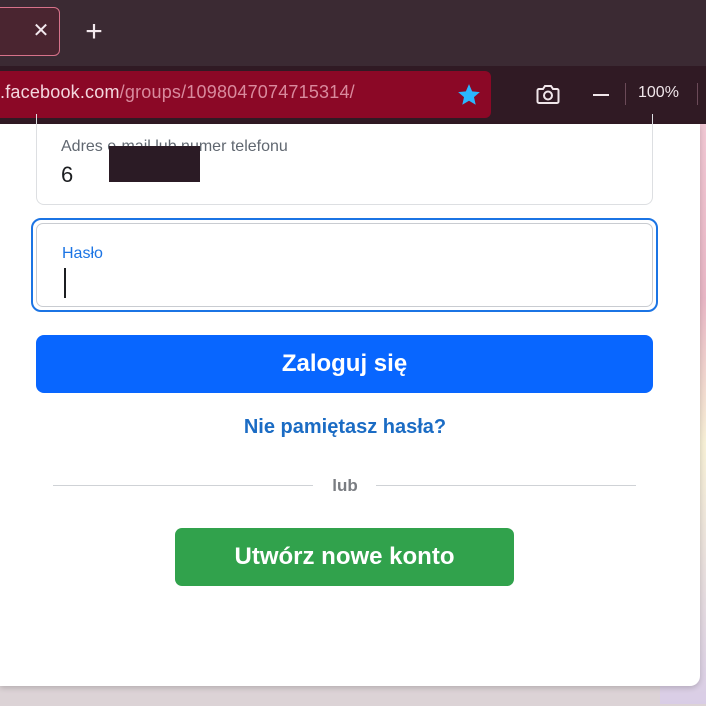 Image resolution: width=706 pixels, height=706 pixels. Describe the element at coordinates (344, 364) in the screenshot. I see `login-button: Zaloguj się` at that location.